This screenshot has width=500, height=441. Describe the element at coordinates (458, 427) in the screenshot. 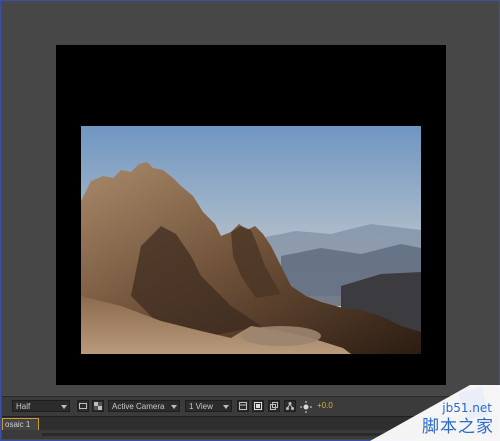

I see `watermark-site-name: 脚本之家` at that location.